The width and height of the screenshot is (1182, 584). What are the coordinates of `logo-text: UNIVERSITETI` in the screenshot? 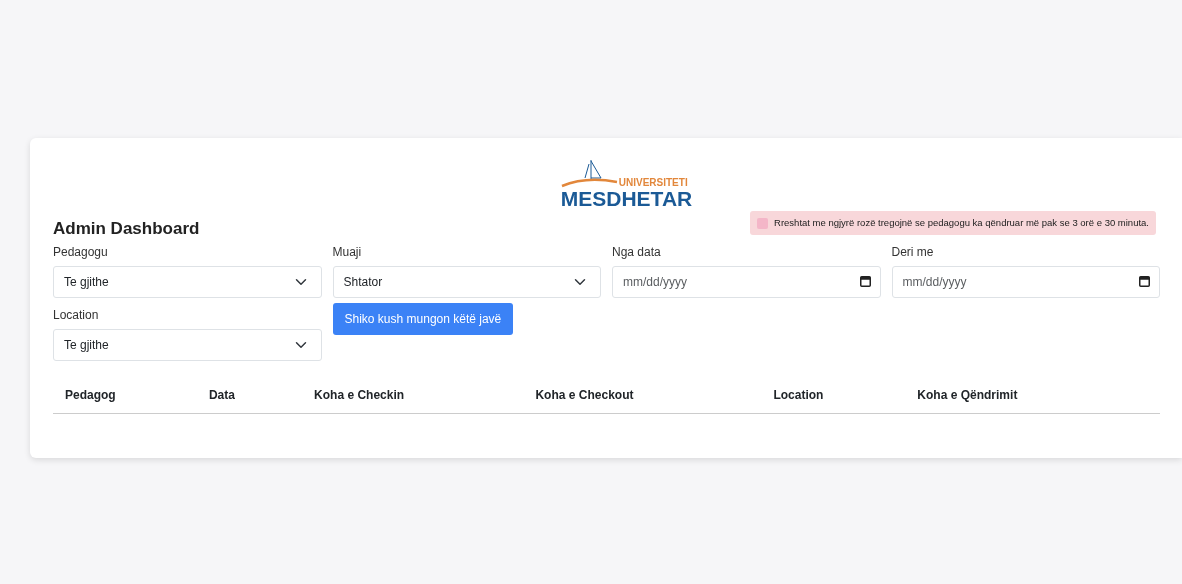 It's located at (653, 183).